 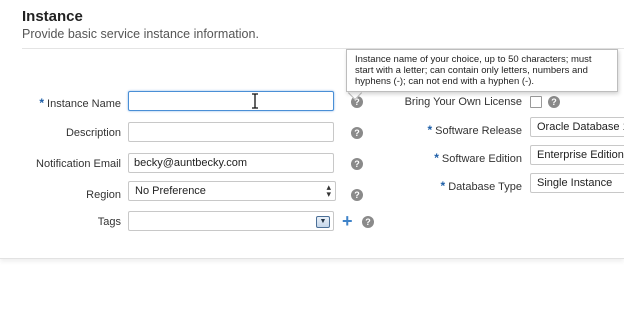 I want to click on instance-name-label: * Instance Name, so click(x=80, y=103).